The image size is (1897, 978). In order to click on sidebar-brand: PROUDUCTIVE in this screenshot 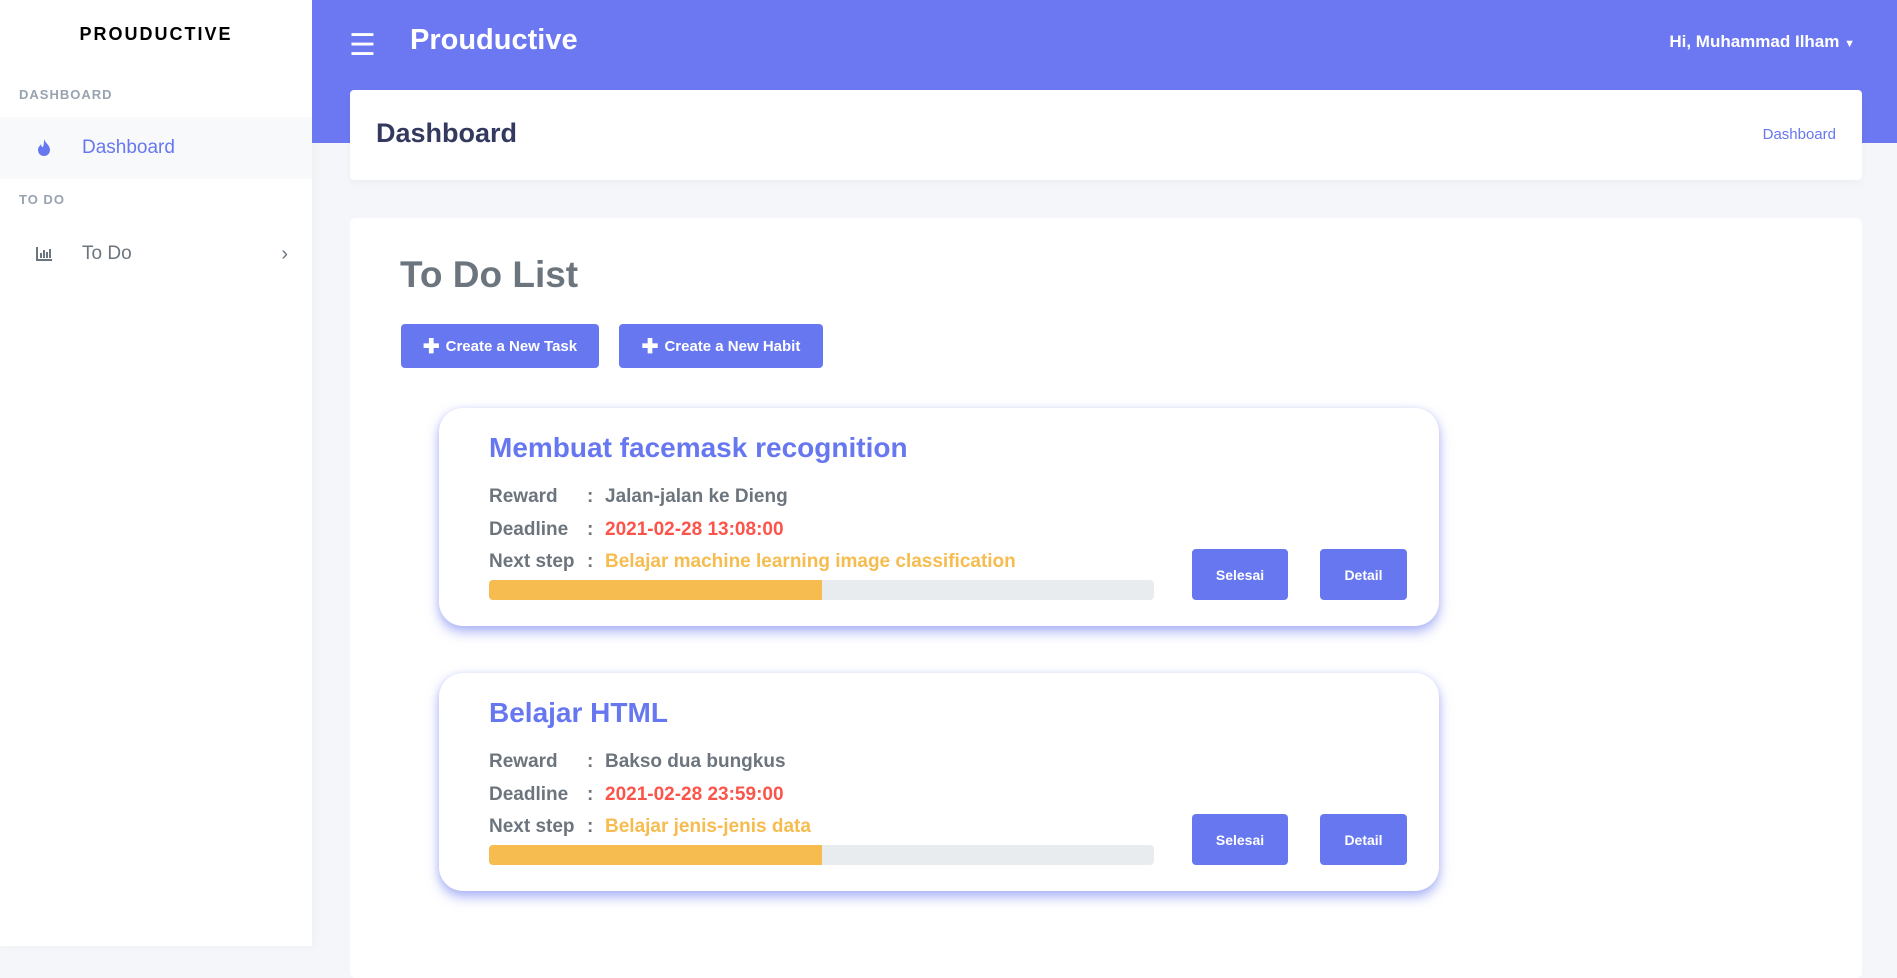, I will do `click(156, 34)`.